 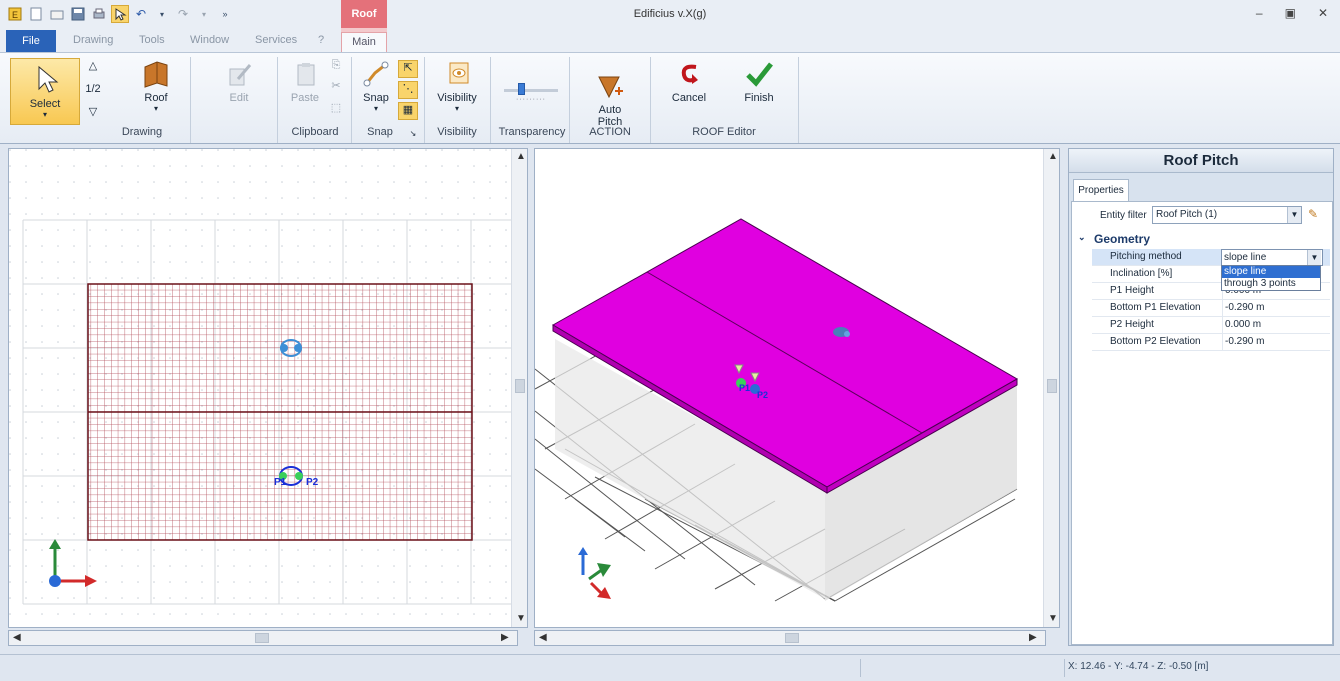 What do you see at coordinates (1132, 290) in the screenshot?
I see `property-key: P1 Height` at bounding box center [1132, 290].